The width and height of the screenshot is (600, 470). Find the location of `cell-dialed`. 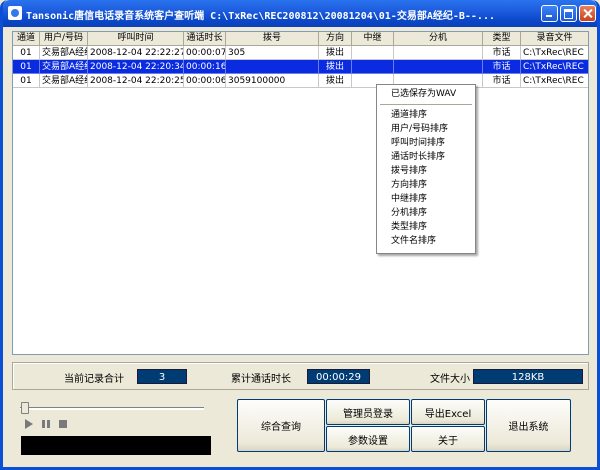

cell-dialed is located at coordinates (272, 67).